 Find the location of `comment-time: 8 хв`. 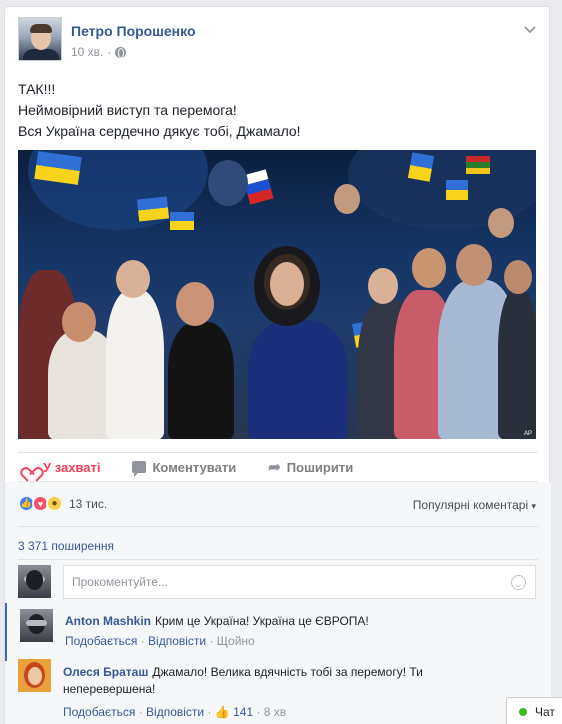

comment-time: 8 хв is located at coordinates (275, 712).